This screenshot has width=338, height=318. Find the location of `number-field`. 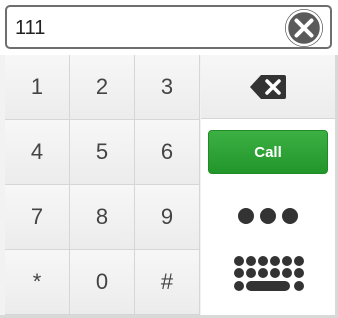

number-field is located at coordinates (168, 27).